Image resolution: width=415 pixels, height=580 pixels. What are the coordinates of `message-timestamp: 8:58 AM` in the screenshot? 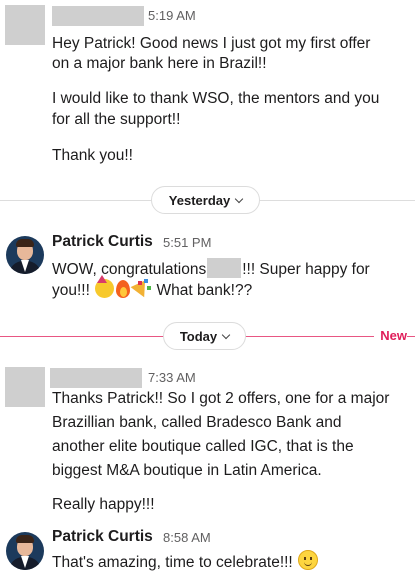 It's located at (187, 537).